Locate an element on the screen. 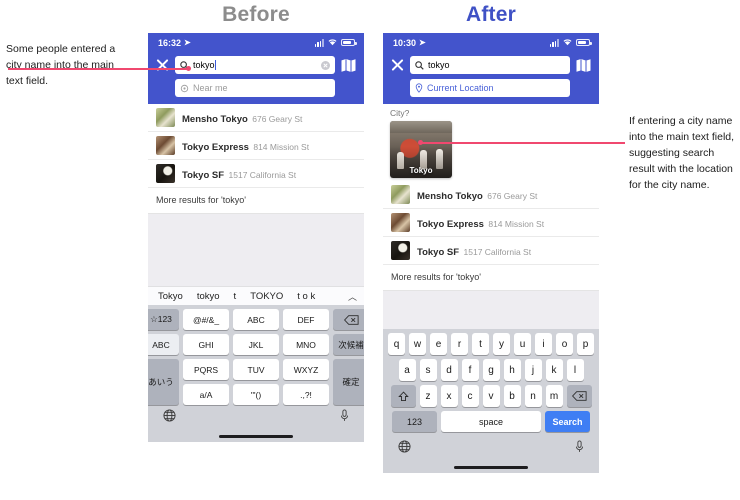 The height and width of the screenshot is (500, 740). key-r: r is located at coordinates (459, 344).